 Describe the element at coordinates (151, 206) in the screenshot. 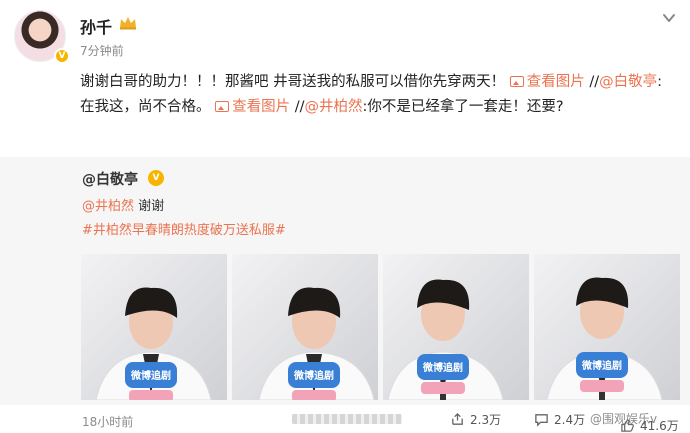

I see `repost-thanks: 谢谢` at that location.